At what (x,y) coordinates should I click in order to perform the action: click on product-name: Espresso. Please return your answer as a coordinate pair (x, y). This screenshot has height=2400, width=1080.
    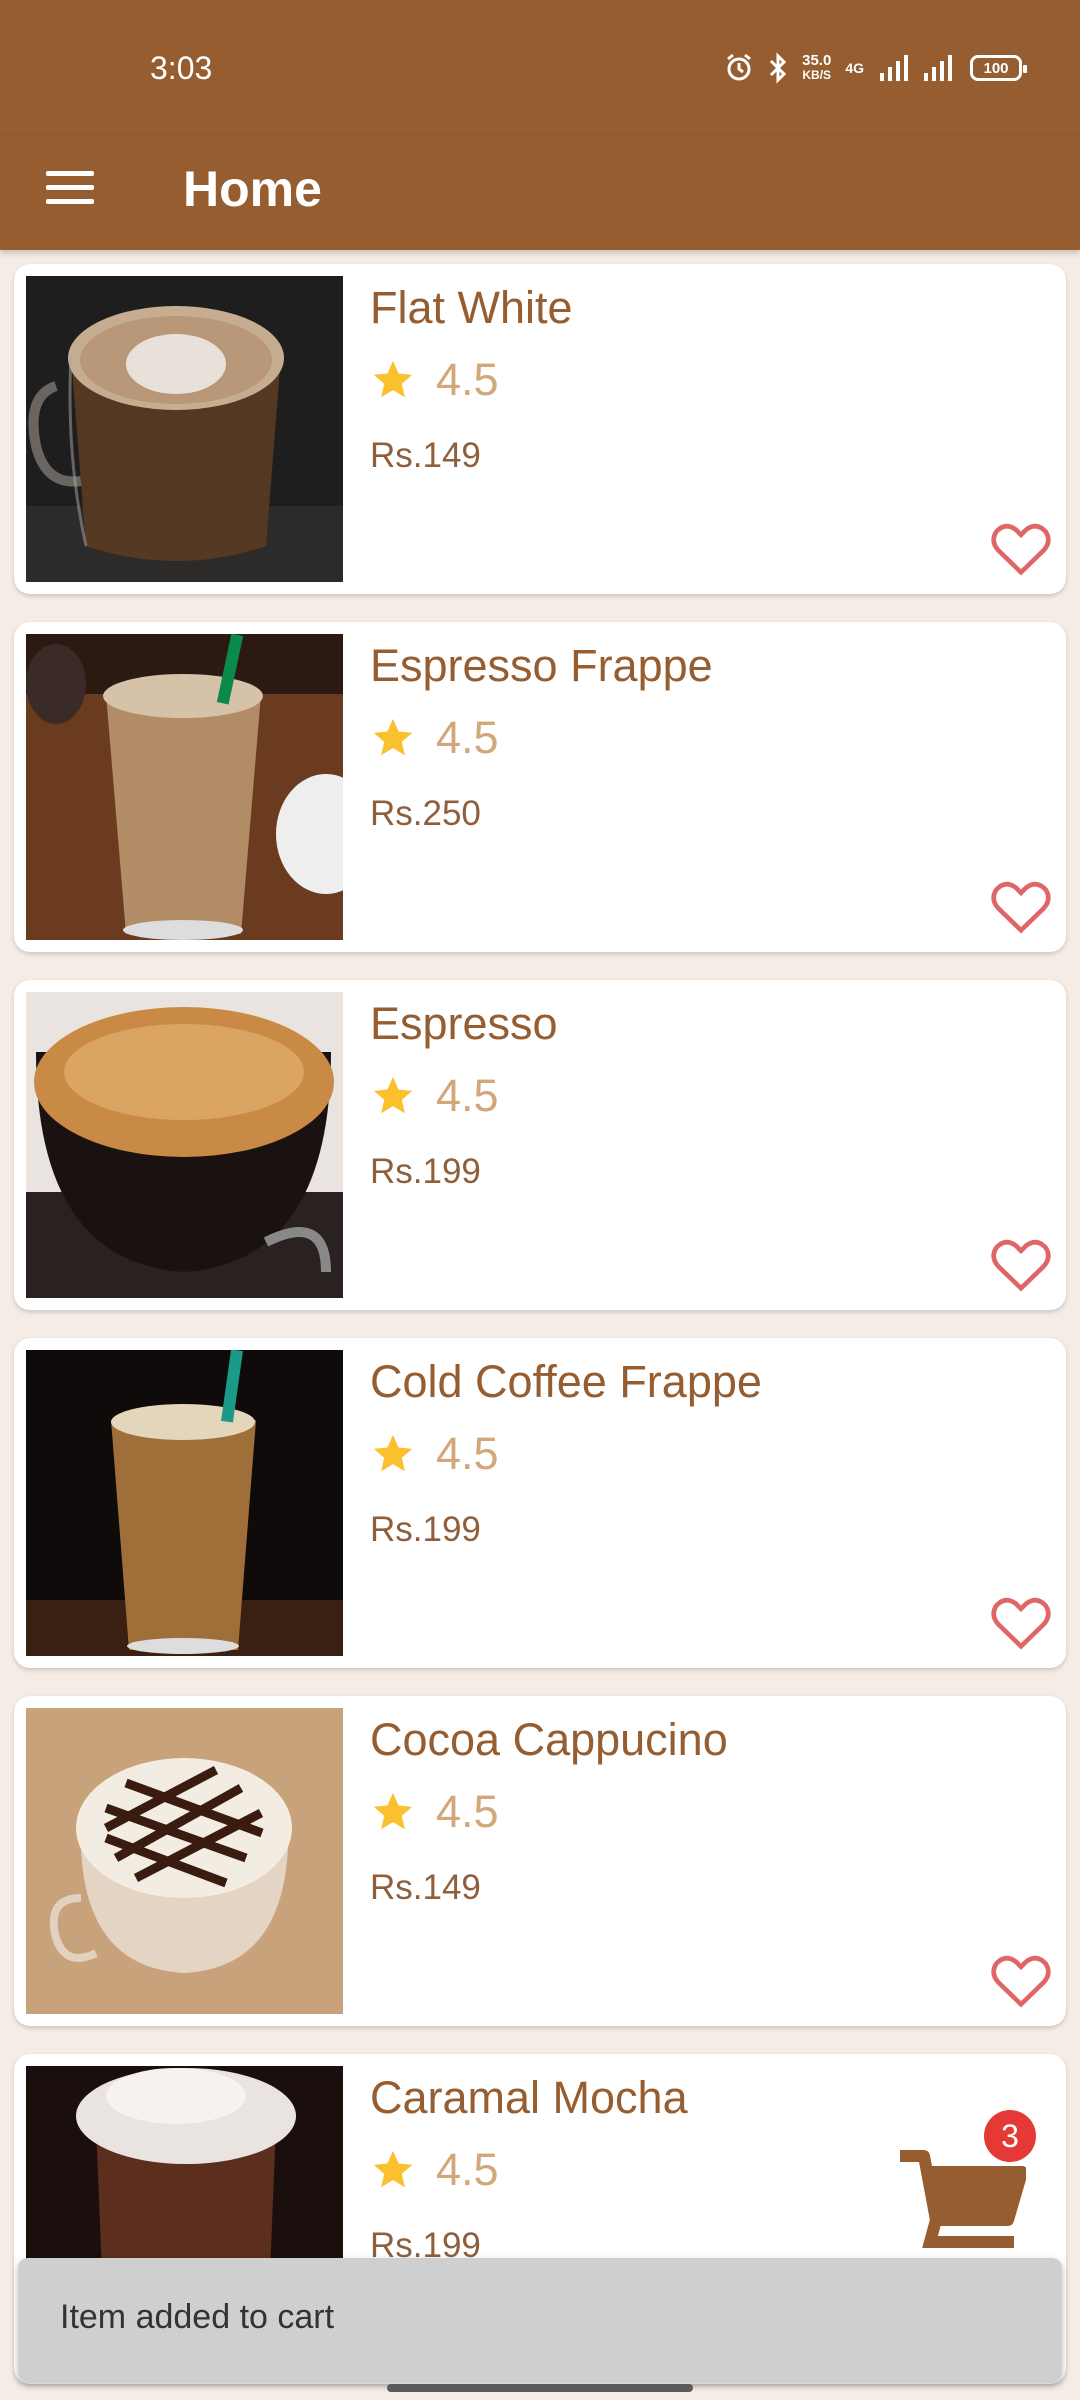
    Looking at the image, I should click on (464, 1023).